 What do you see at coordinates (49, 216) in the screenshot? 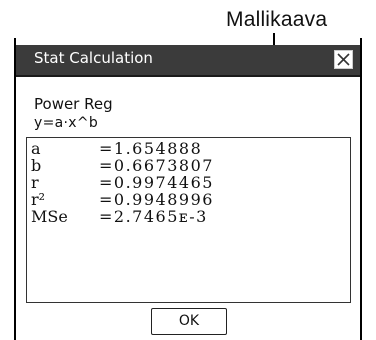
I see `result-name: MSe` at bounding box center [49, 216].